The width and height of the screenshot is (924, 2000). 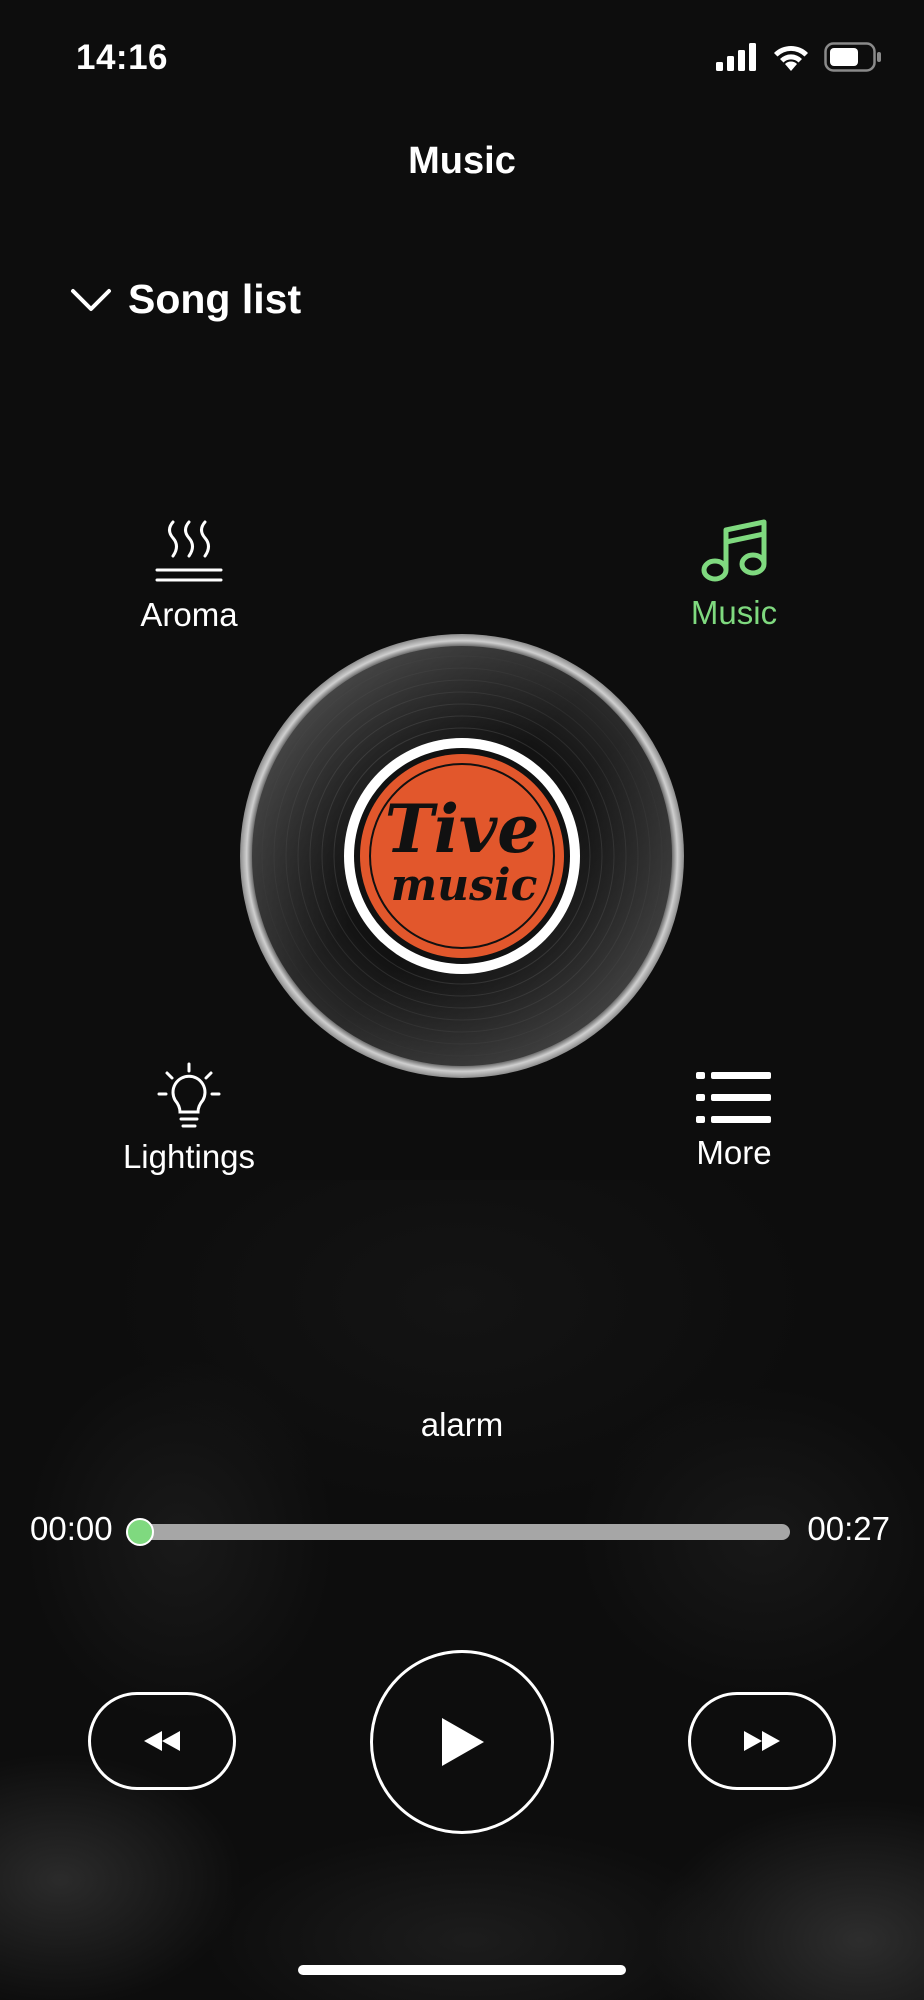 I want to click on status-time: 14:16, so click(x=122, y=57).